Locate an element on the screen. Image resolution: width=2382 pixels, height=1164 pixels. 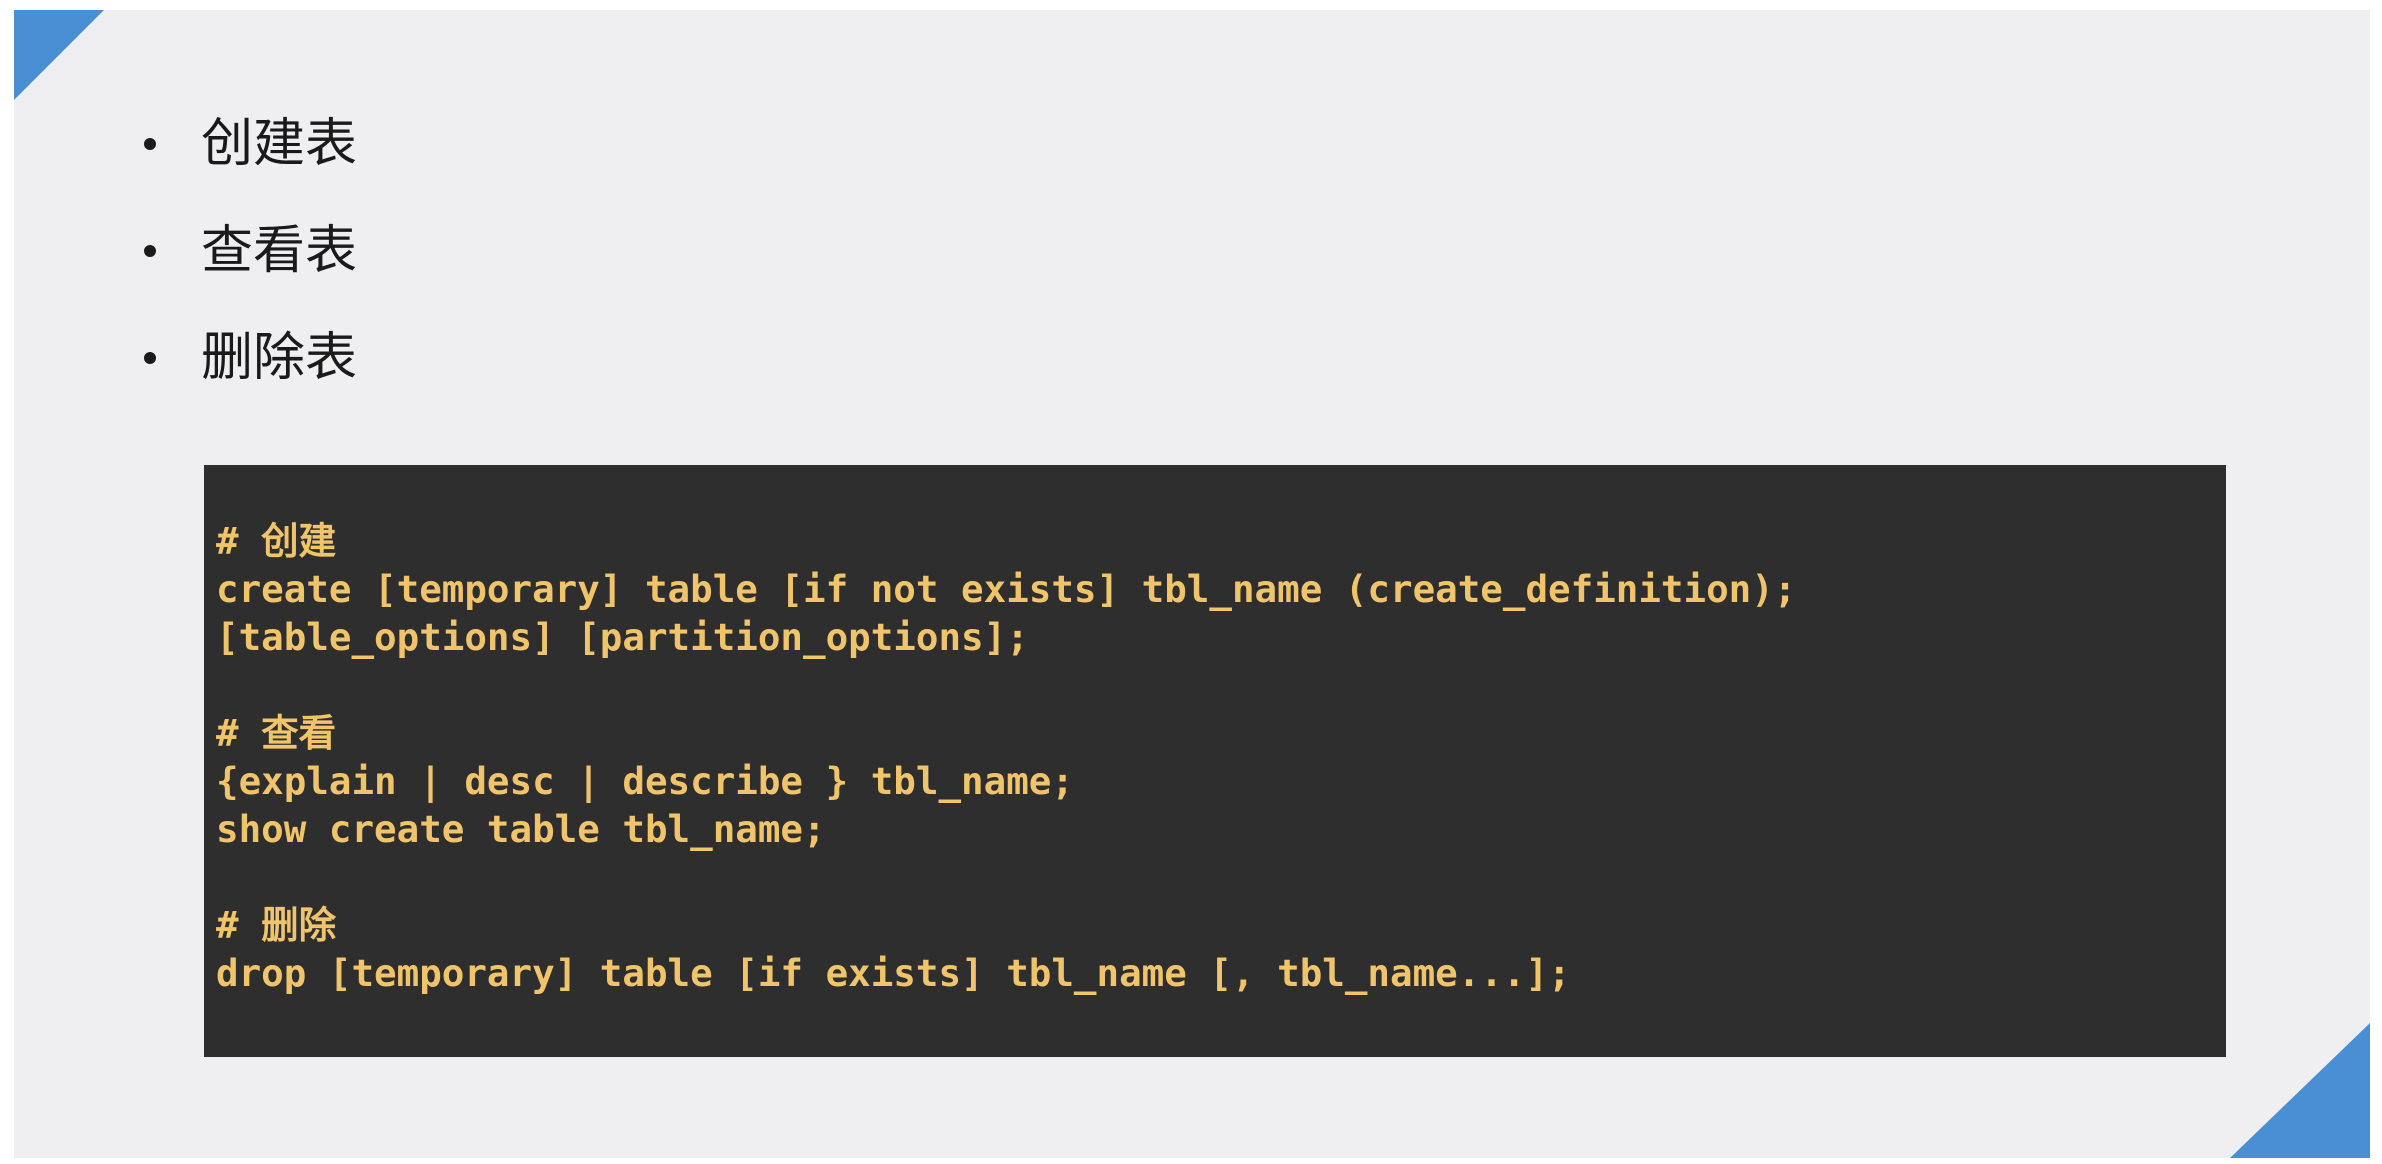
code-comment-create: # 创建 is located at coordinates (276, 541).